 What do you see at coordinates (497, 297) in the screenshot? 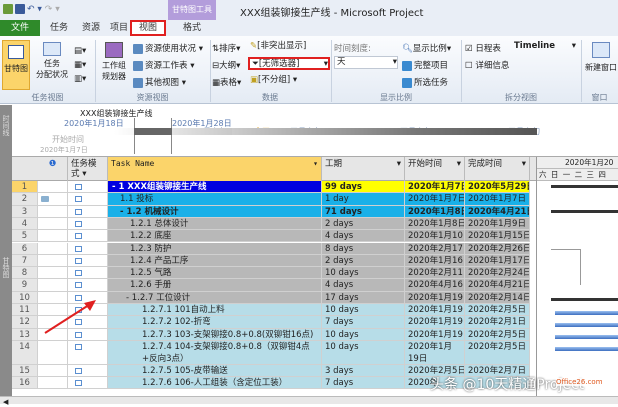
I see `finish-cell: 2020年2月14日` at bounding box center [497, 297].